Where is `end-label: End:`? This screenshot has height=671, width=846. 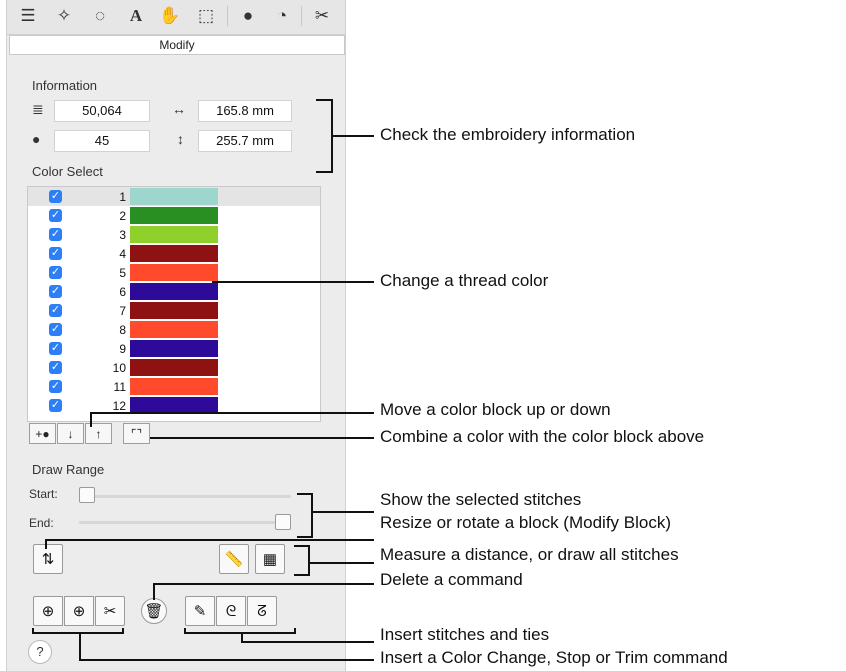 end-label: End: is located at coordinates (41, 523).